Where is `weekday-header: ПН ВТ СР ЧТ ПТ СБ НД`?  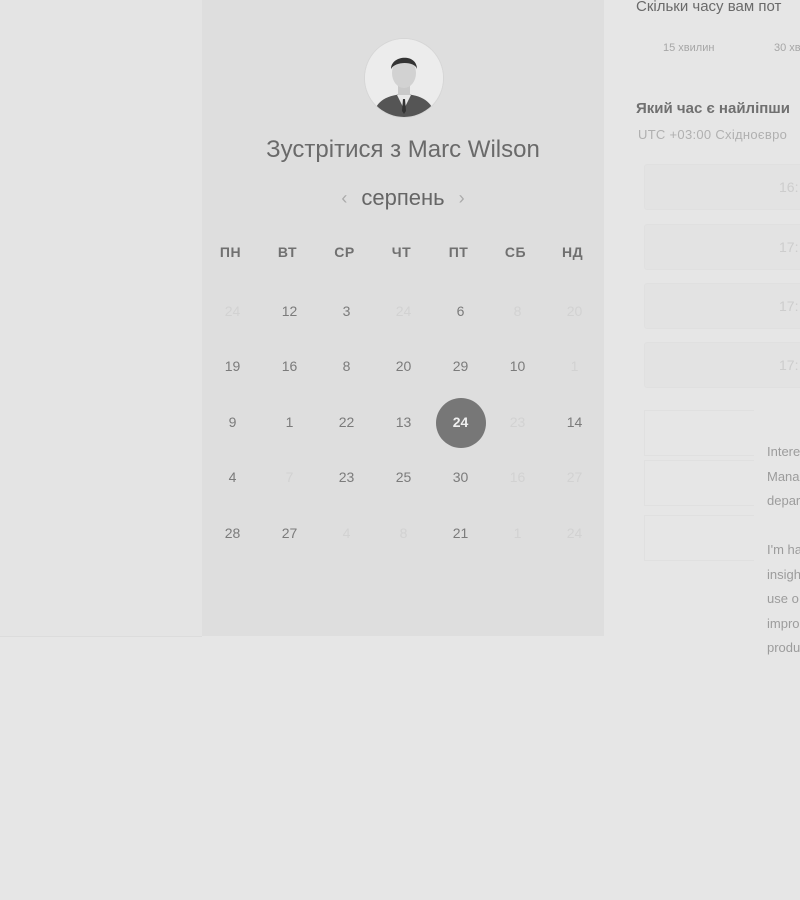 weekday-header: ПН ВТ СР ЧТ ПТ СБ НД is located at coordinates (403, 252).